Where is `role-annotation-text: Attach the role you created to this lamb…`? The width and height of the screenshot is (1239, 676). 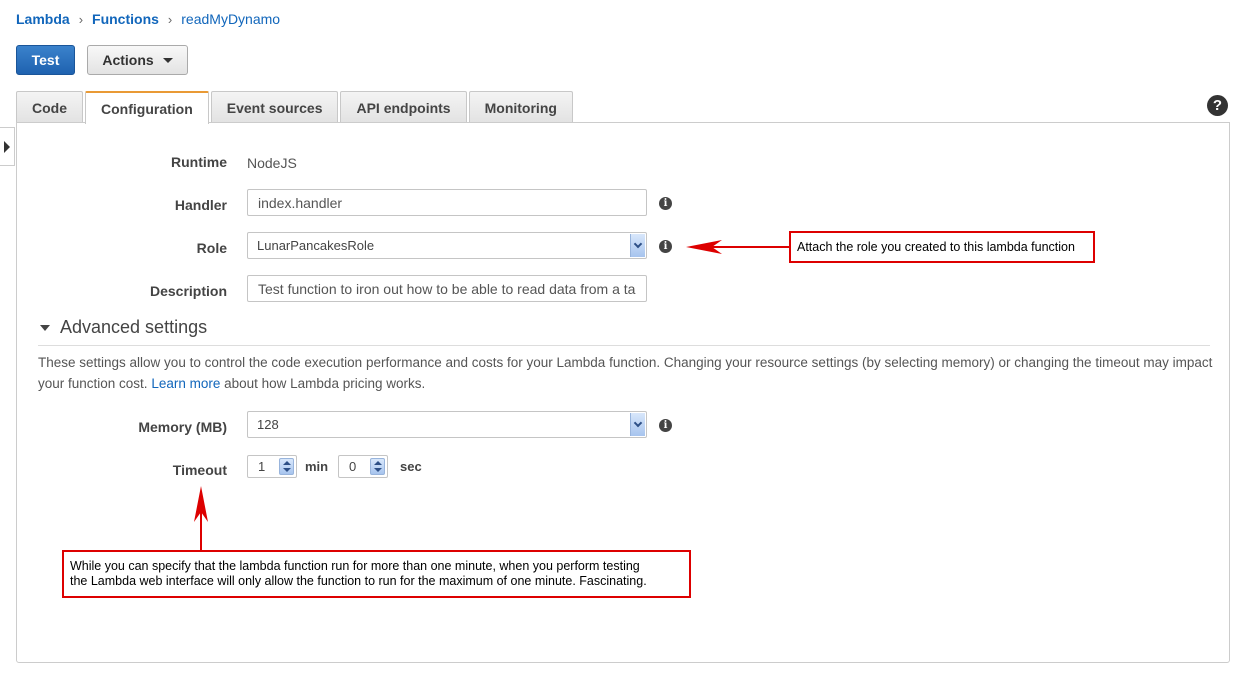 role-annotation-text: Attach the role you created to this lamb… is located at coordinates (936, 246).